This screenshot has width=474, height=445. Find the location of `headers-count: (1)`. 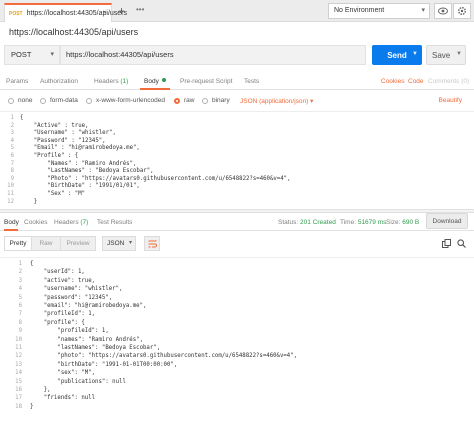

headers-count: (1) is located at coordinates (124, 81).